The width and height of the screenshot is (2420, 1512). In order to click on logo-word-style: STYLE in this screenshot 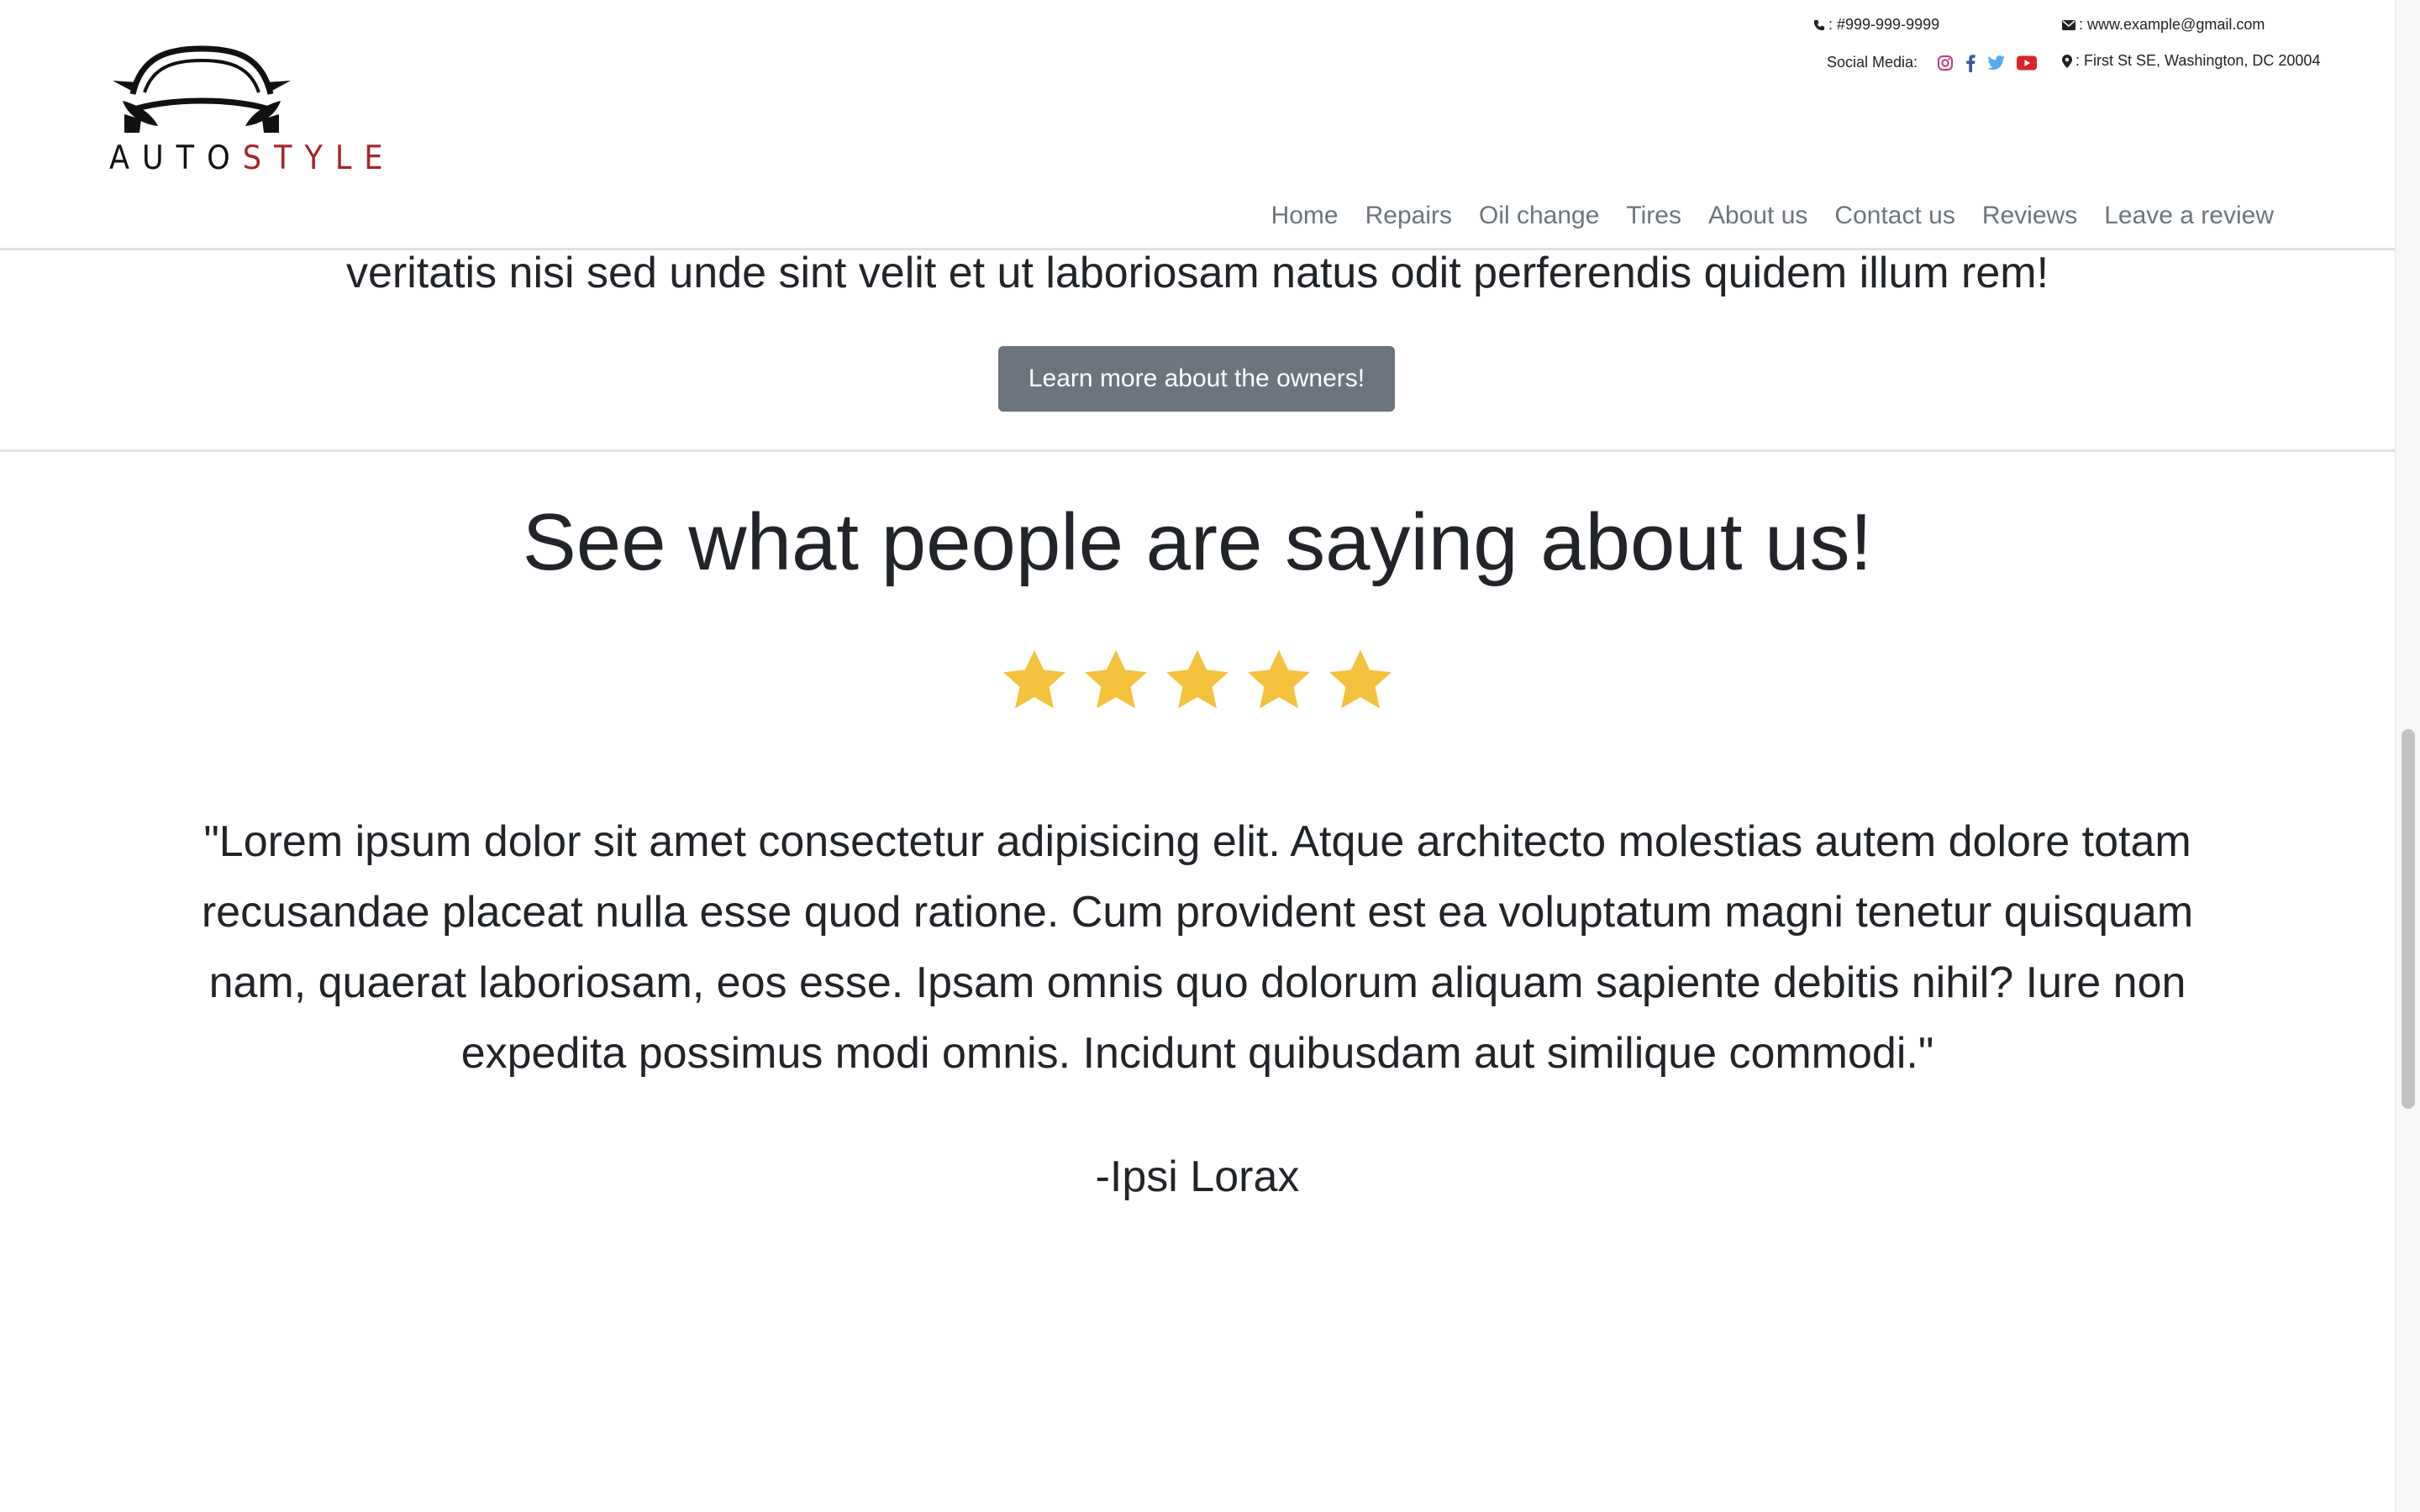, I will do `click(319, 158)`.